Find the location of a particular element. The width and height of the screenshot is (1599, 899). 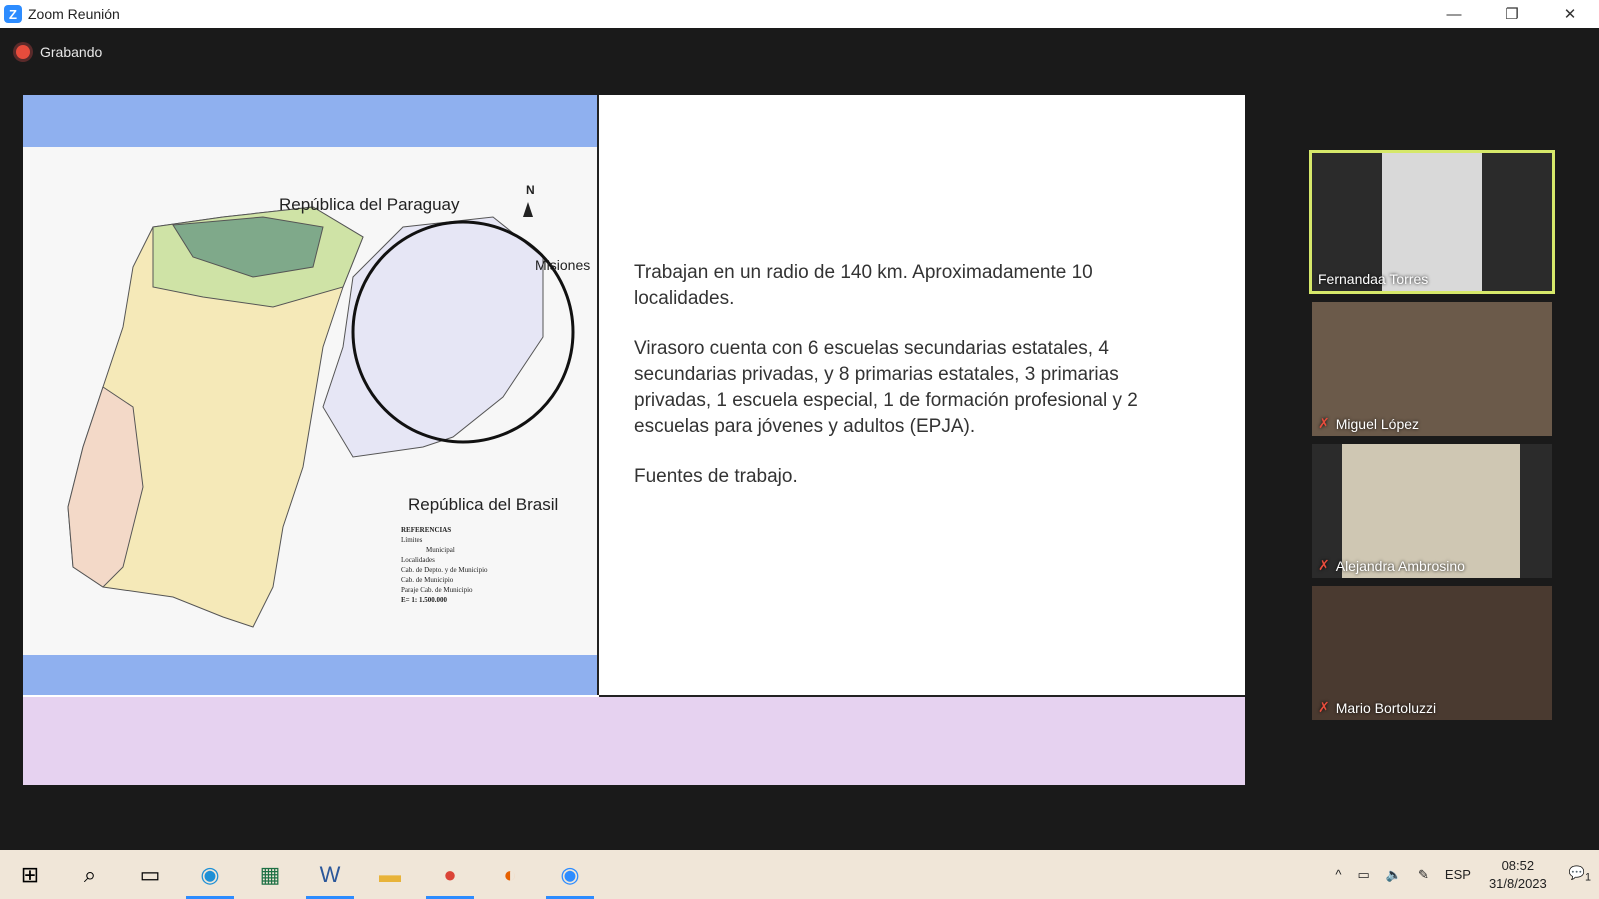

chevron-up-icon: ^ is located at coordinates (1338, 874).